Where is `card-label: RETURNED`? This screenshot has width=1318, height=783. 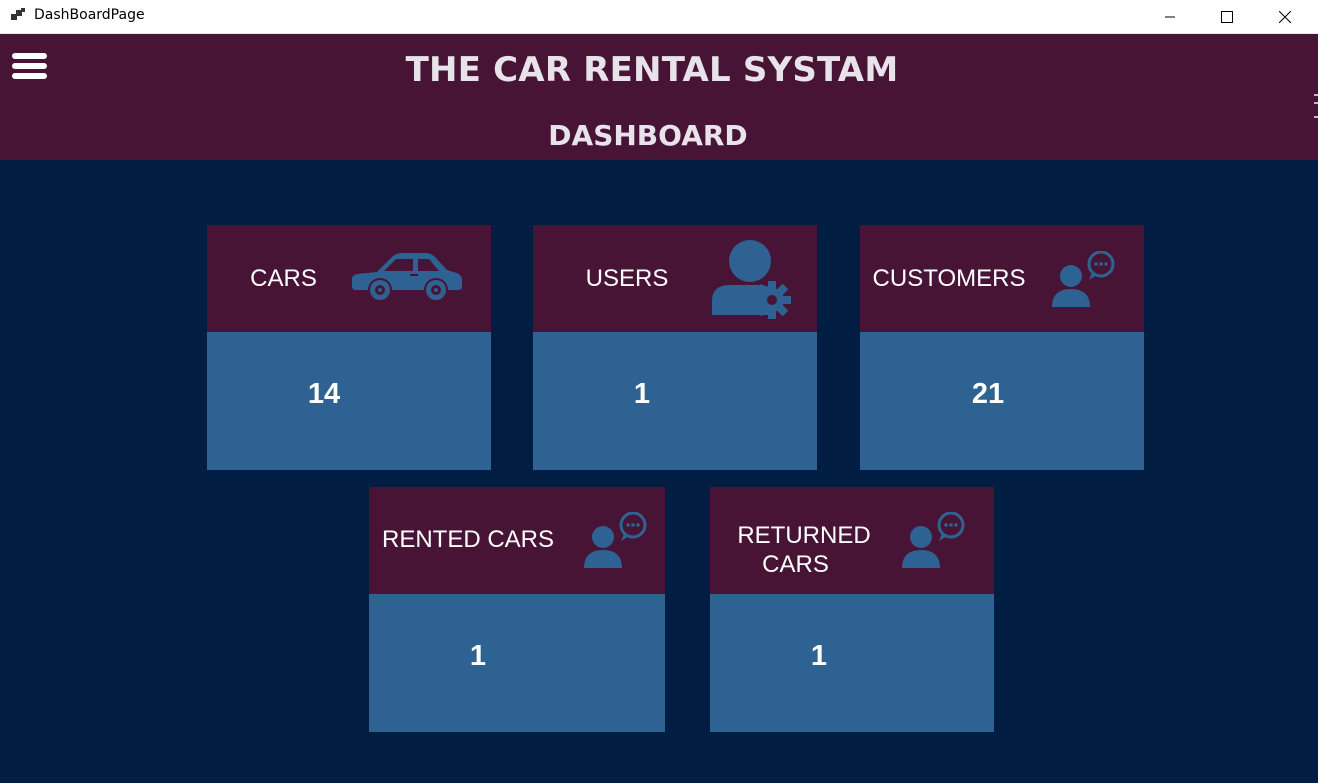 card-label: RETURNED is located at coordinates (804, 535).